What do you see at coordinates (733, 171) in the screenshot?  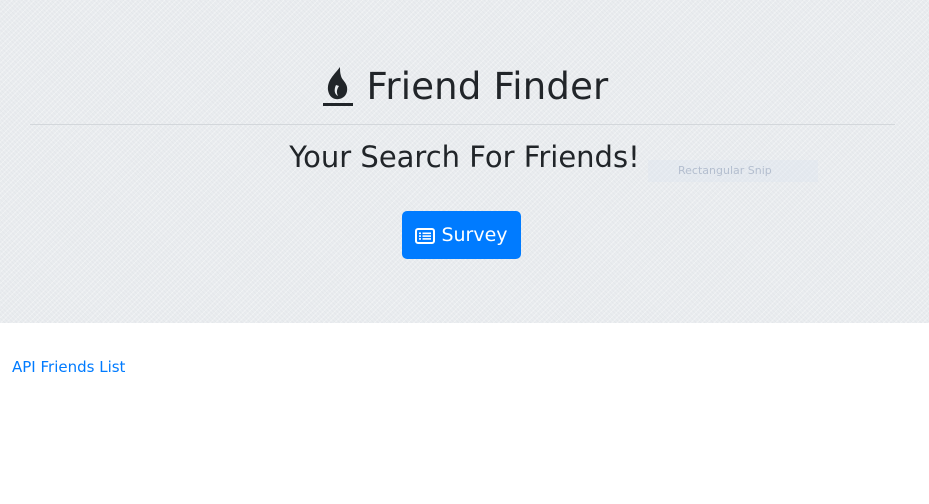 I see `snip-overlay-label: Rectangular Snip` at bounding box center [733, 171].